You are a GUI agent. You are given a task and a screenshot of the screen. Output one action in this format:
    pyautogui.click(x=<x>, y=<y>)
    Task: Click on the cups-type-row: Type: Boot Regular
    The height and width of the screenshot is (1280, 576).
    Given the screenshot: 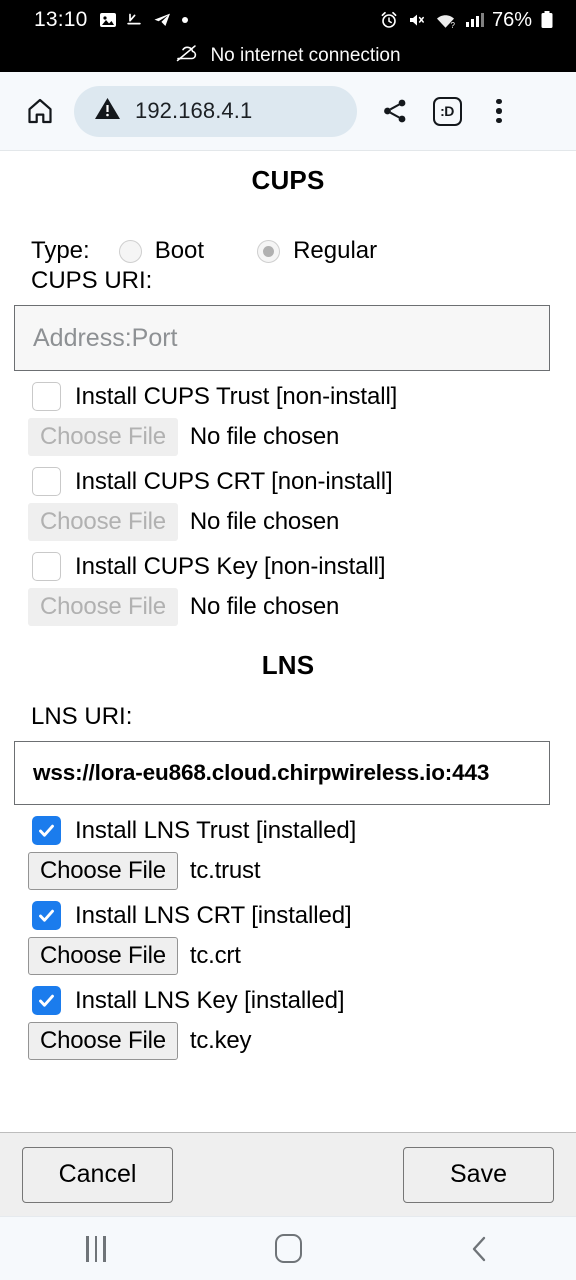 What is the action you would take?
    pyautogui.click(x=288, y=251)
    